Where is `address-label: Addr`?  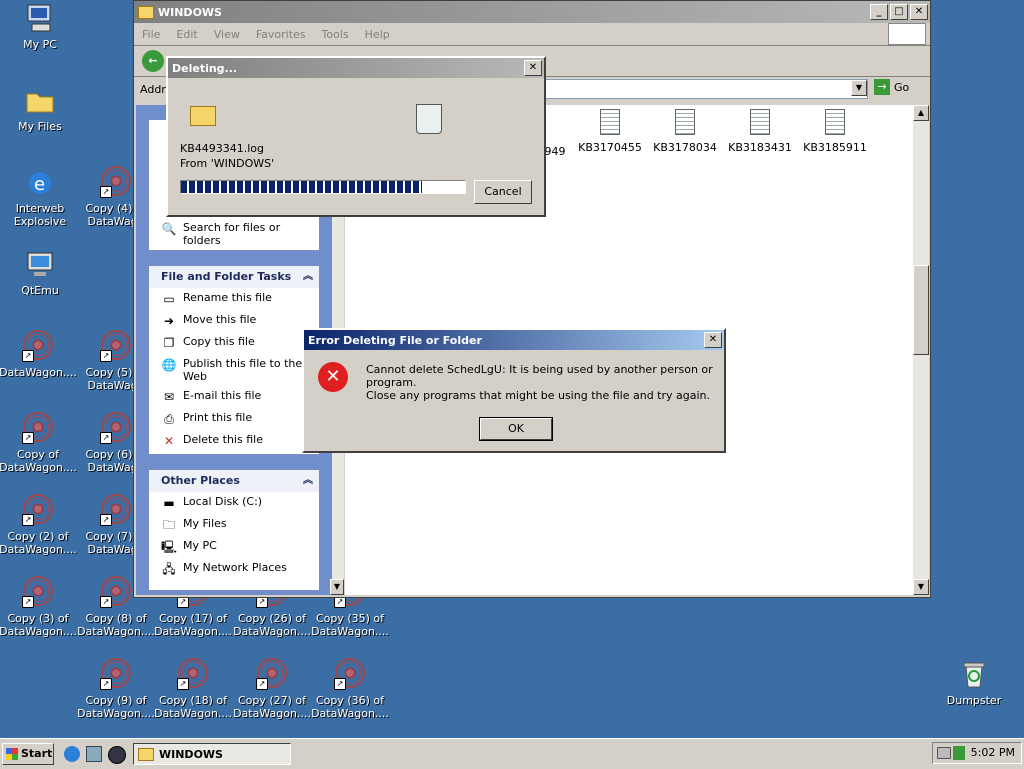 address-label: Addr is located at coordinates (153, 89).